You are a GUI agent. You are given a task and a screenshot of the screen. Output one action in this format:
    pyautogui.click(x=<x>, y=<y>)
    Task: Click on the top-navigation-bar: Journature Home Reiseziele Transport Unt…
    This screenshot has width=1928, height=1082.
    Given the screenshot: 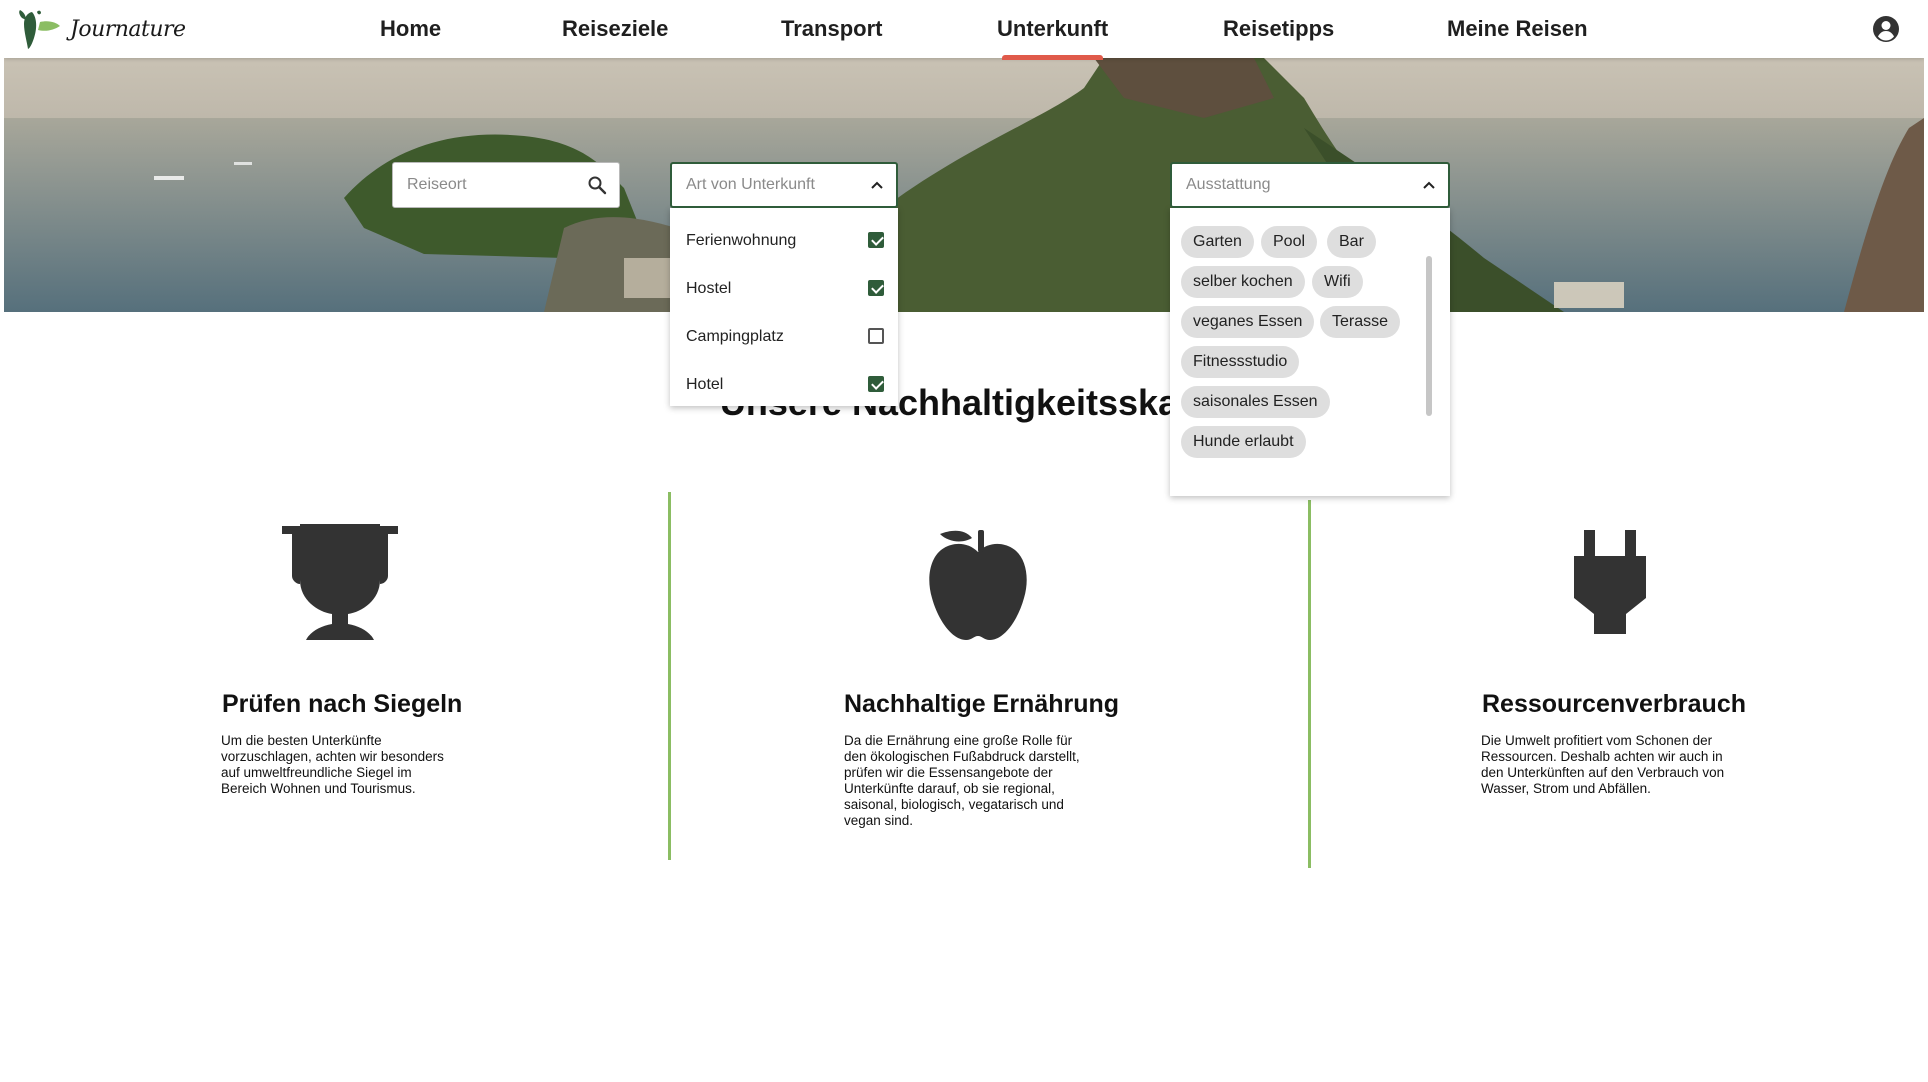 What is the action you would take?
    pyautogui.click(x=964, y=30)
    